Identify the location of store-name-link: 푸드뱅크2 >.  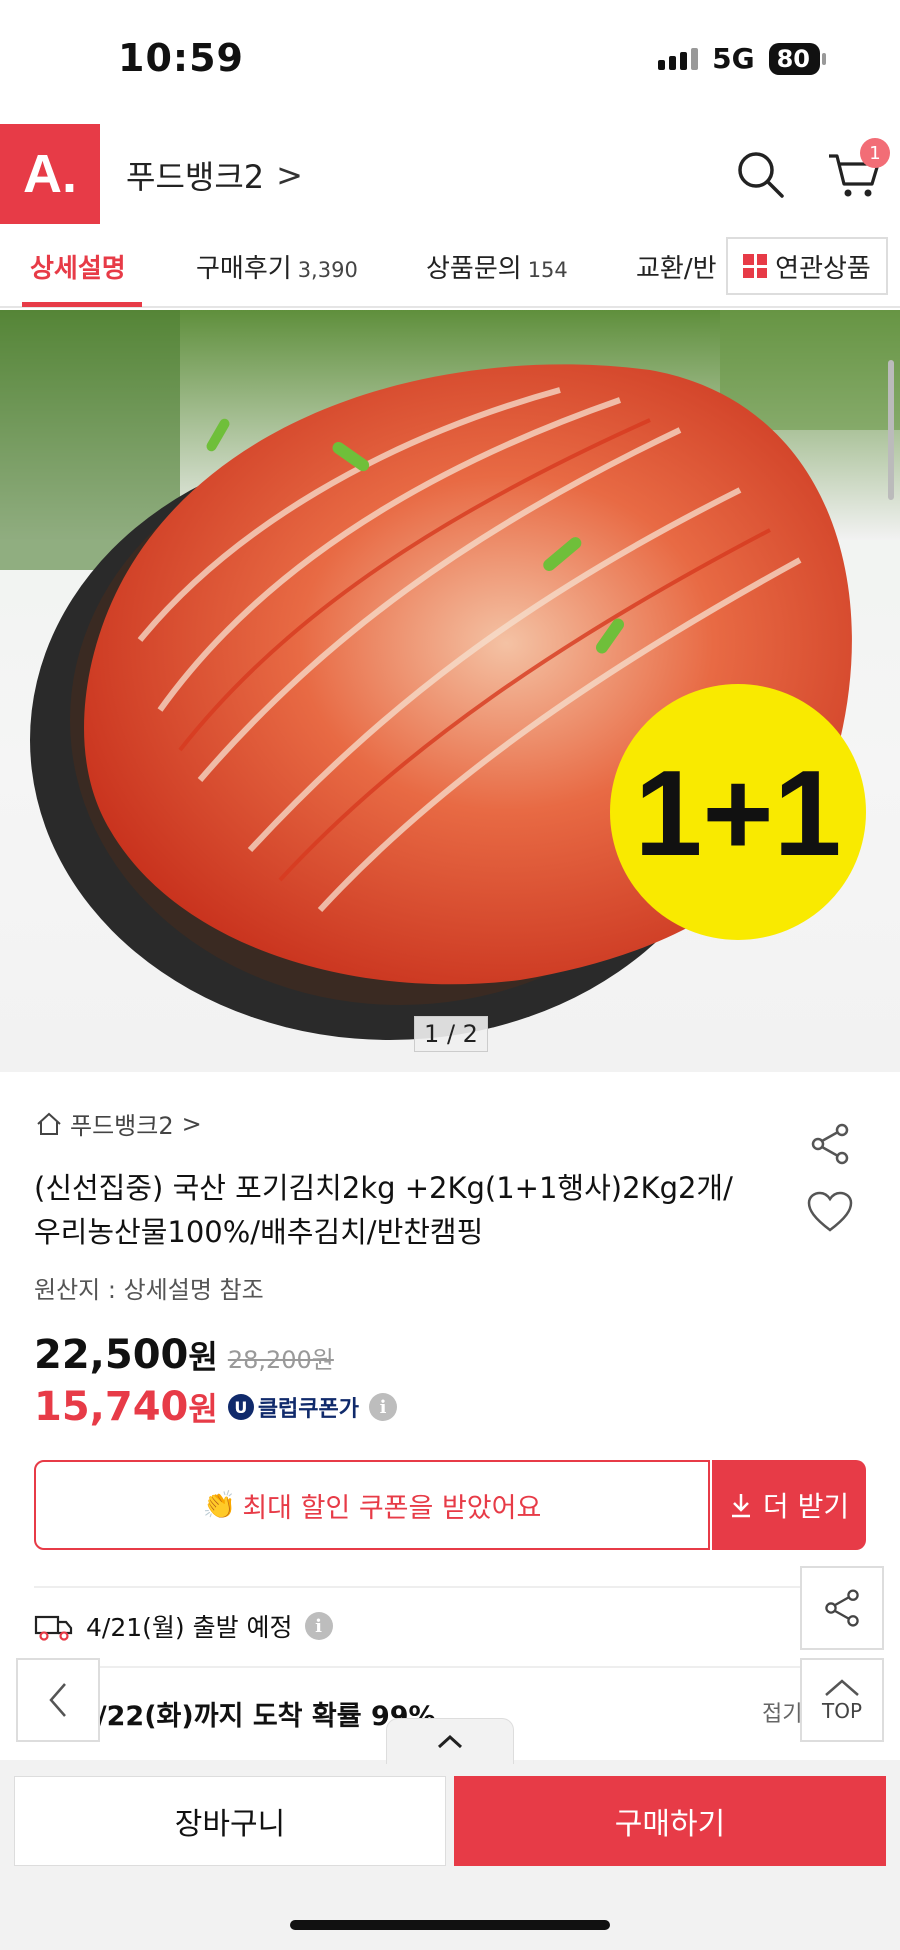
(214, 175).